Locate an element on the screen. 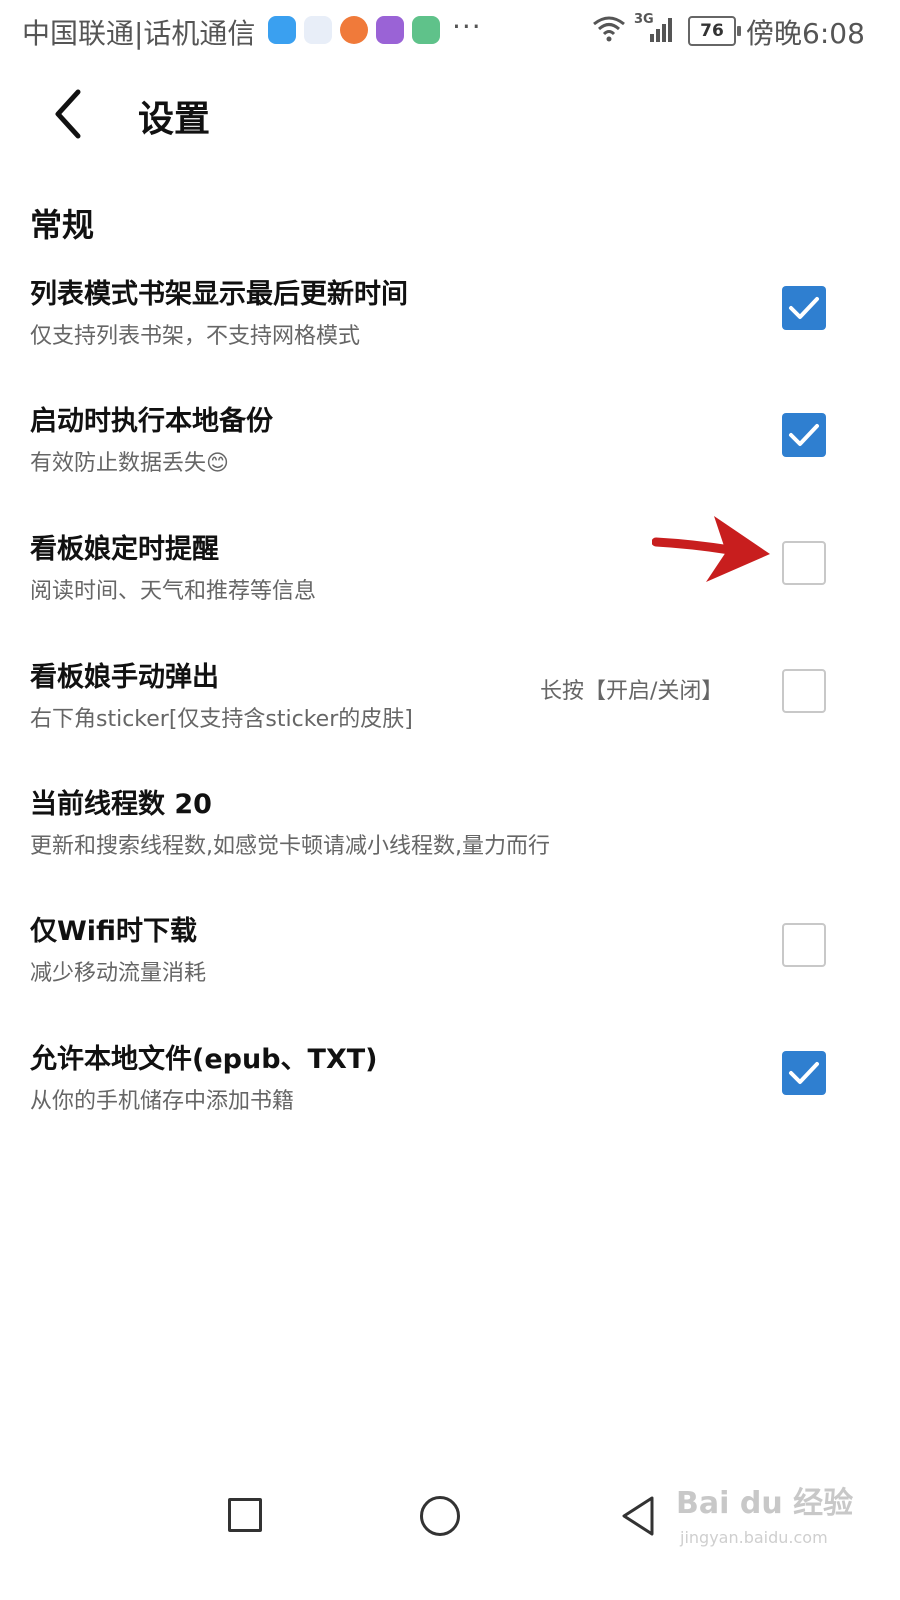 Image resolution: width=900 pixels, height=1600 pixels. setting-row-thread-count: 当前线程数 20 更新和搜索线程数,如感觉卡顿请减小线程数,量力而行 is located at coordinates (450, 842).